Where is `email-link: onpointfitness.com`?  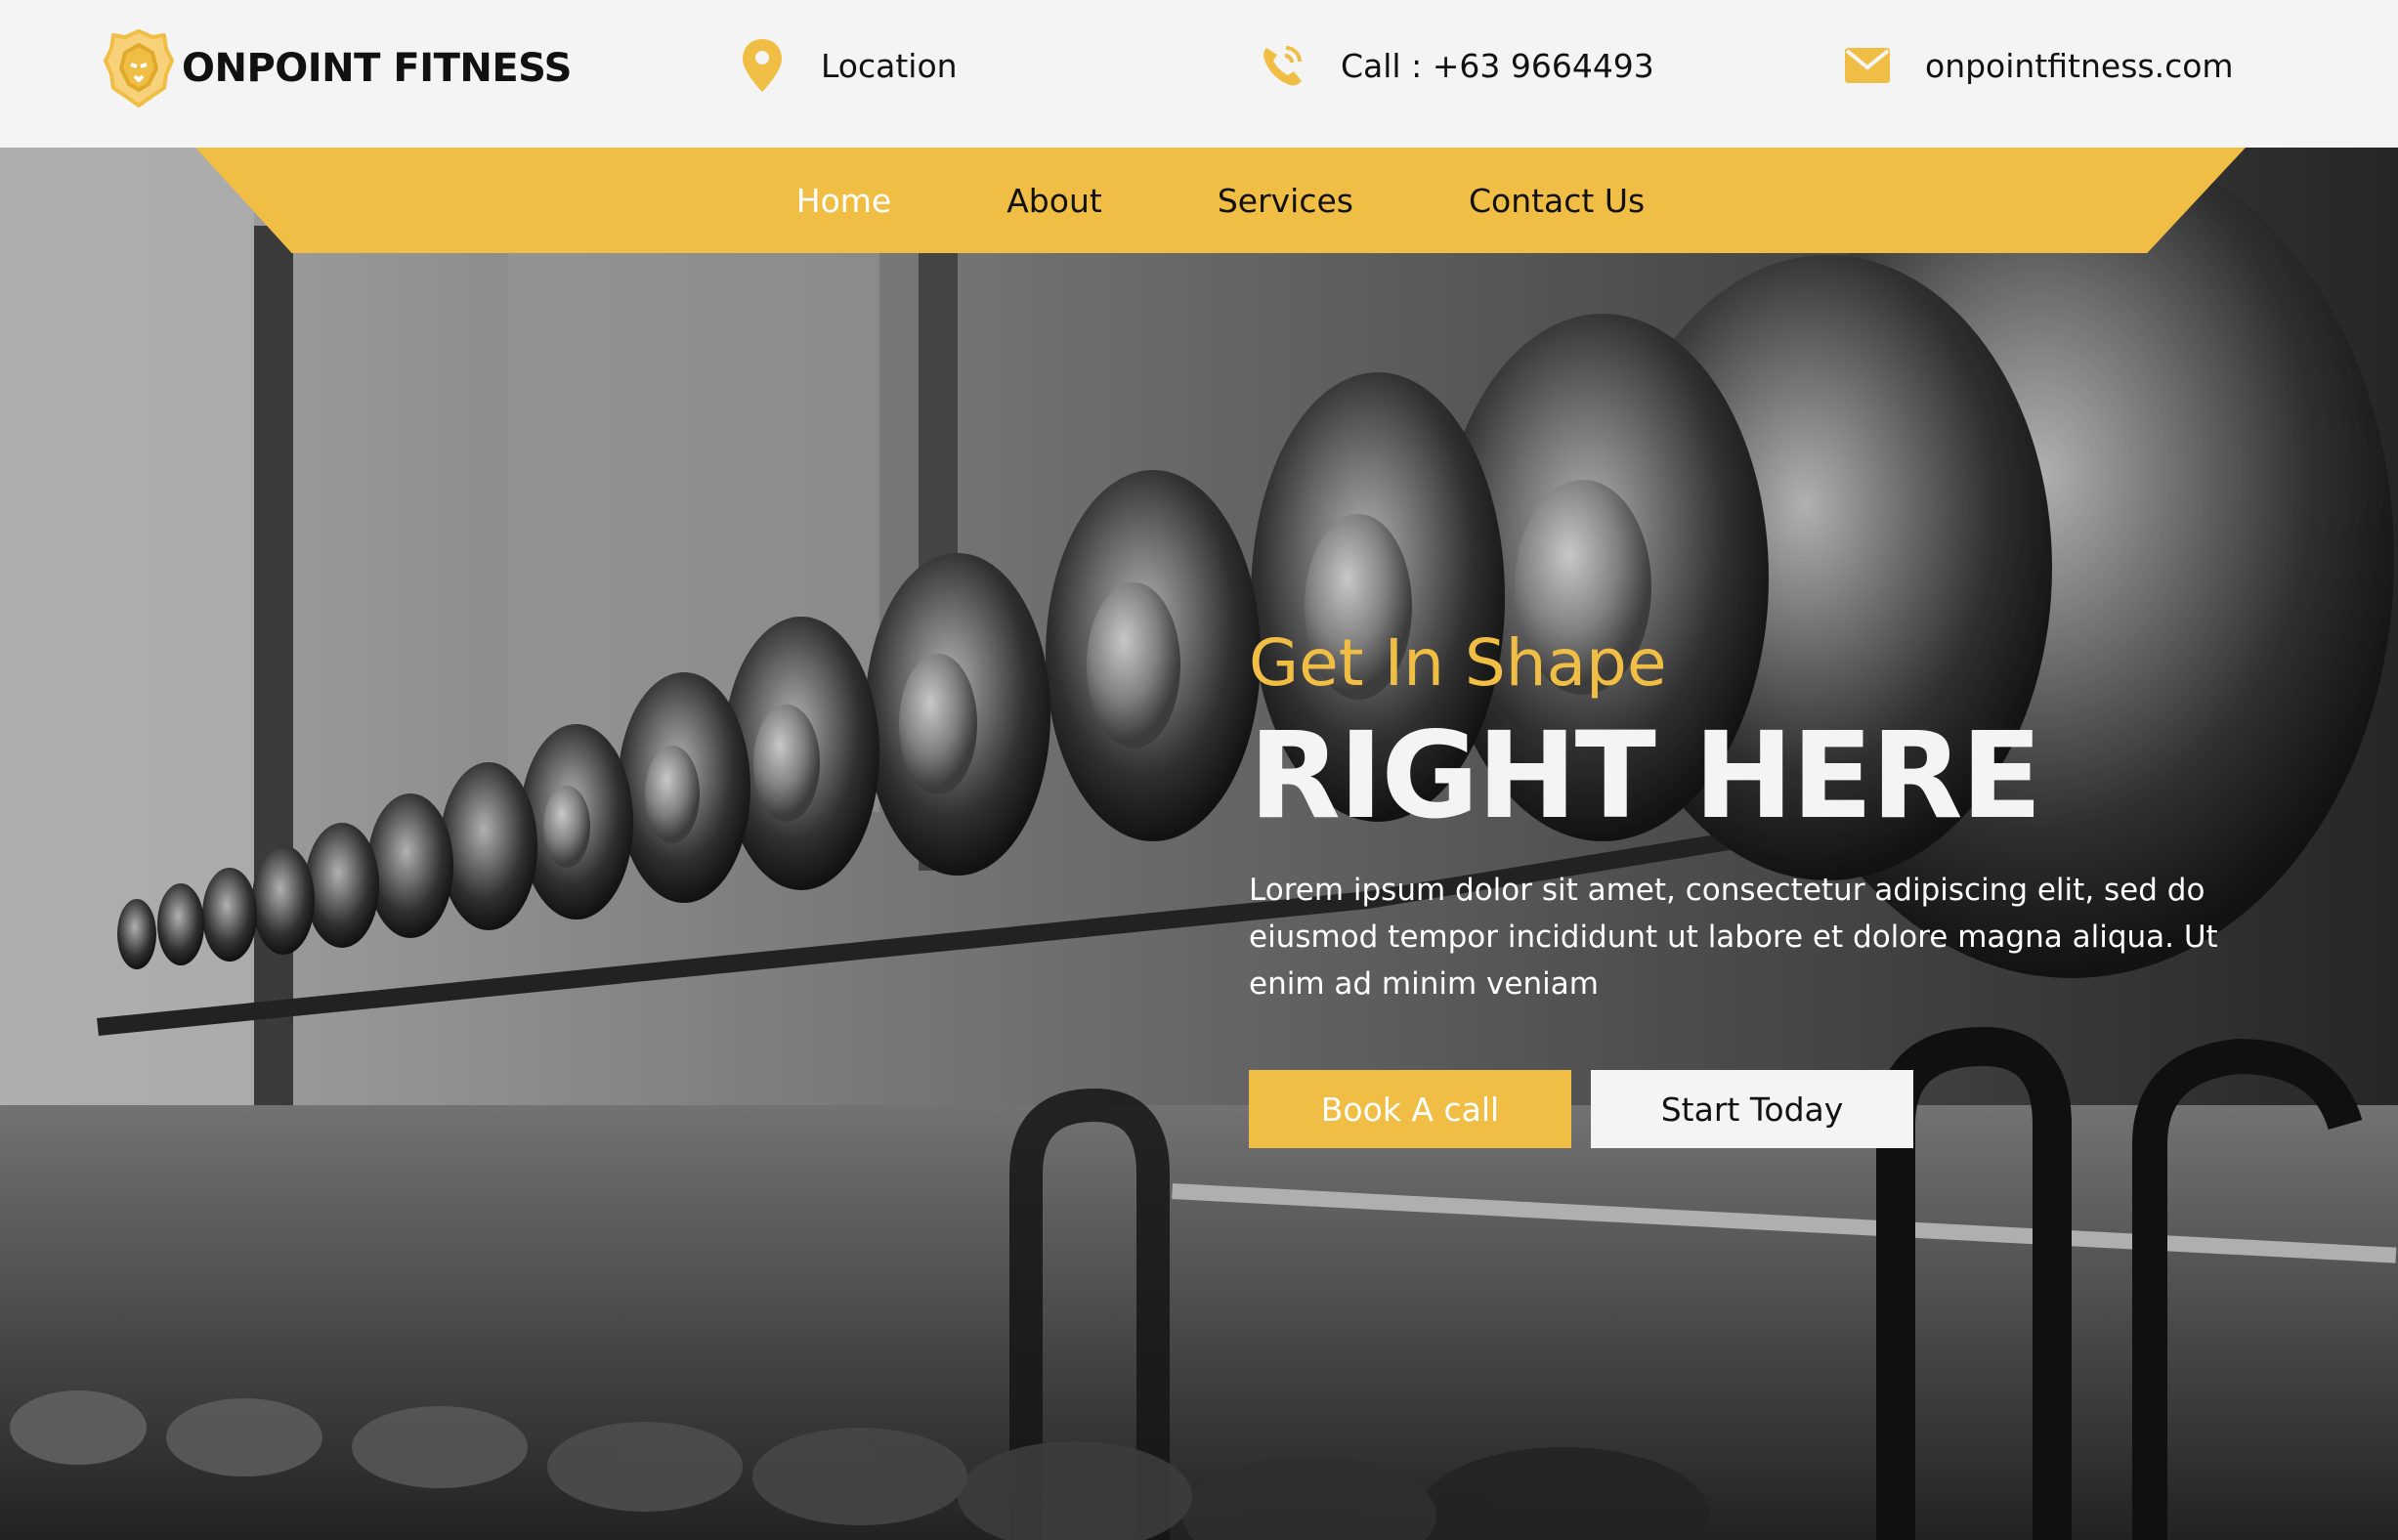 email-link: onpointfitness.com is located at coordinates (2040, 65).